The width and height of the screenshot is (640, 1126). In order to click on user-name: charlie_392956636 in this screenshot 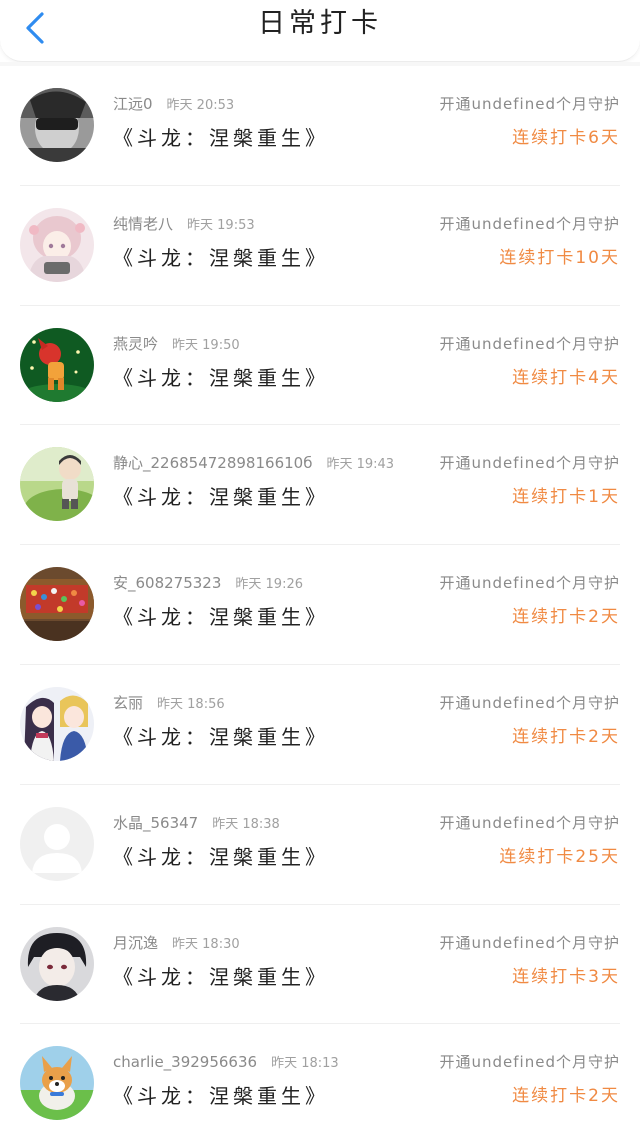, I will do `click(185, 1062)`.